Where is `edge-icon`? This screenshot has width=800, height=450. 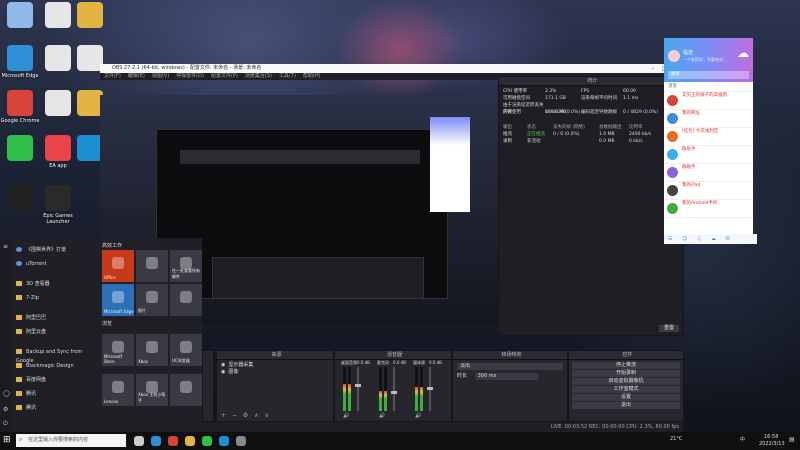 edge-icon is located at coordinates (156, 441).